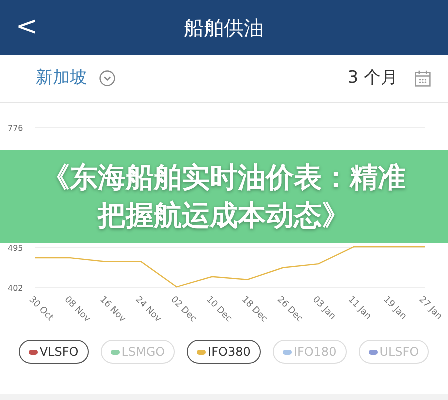 The image size is (448, 400). What do you see at coordinates (113, 310) in the screenshot?
I see `x-axis-label: 16 Nov` at bounding box center [113, 310].